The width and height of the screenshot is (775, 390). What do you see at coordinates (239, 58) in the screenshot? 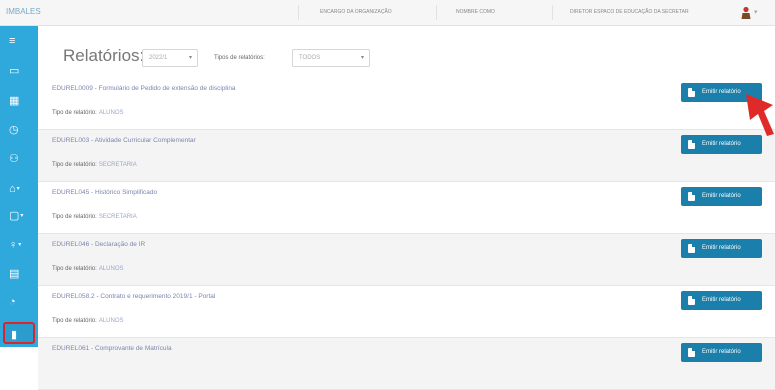
I see `report-type-label: Tipos de relatórios:` at bounding box center [239, 58].